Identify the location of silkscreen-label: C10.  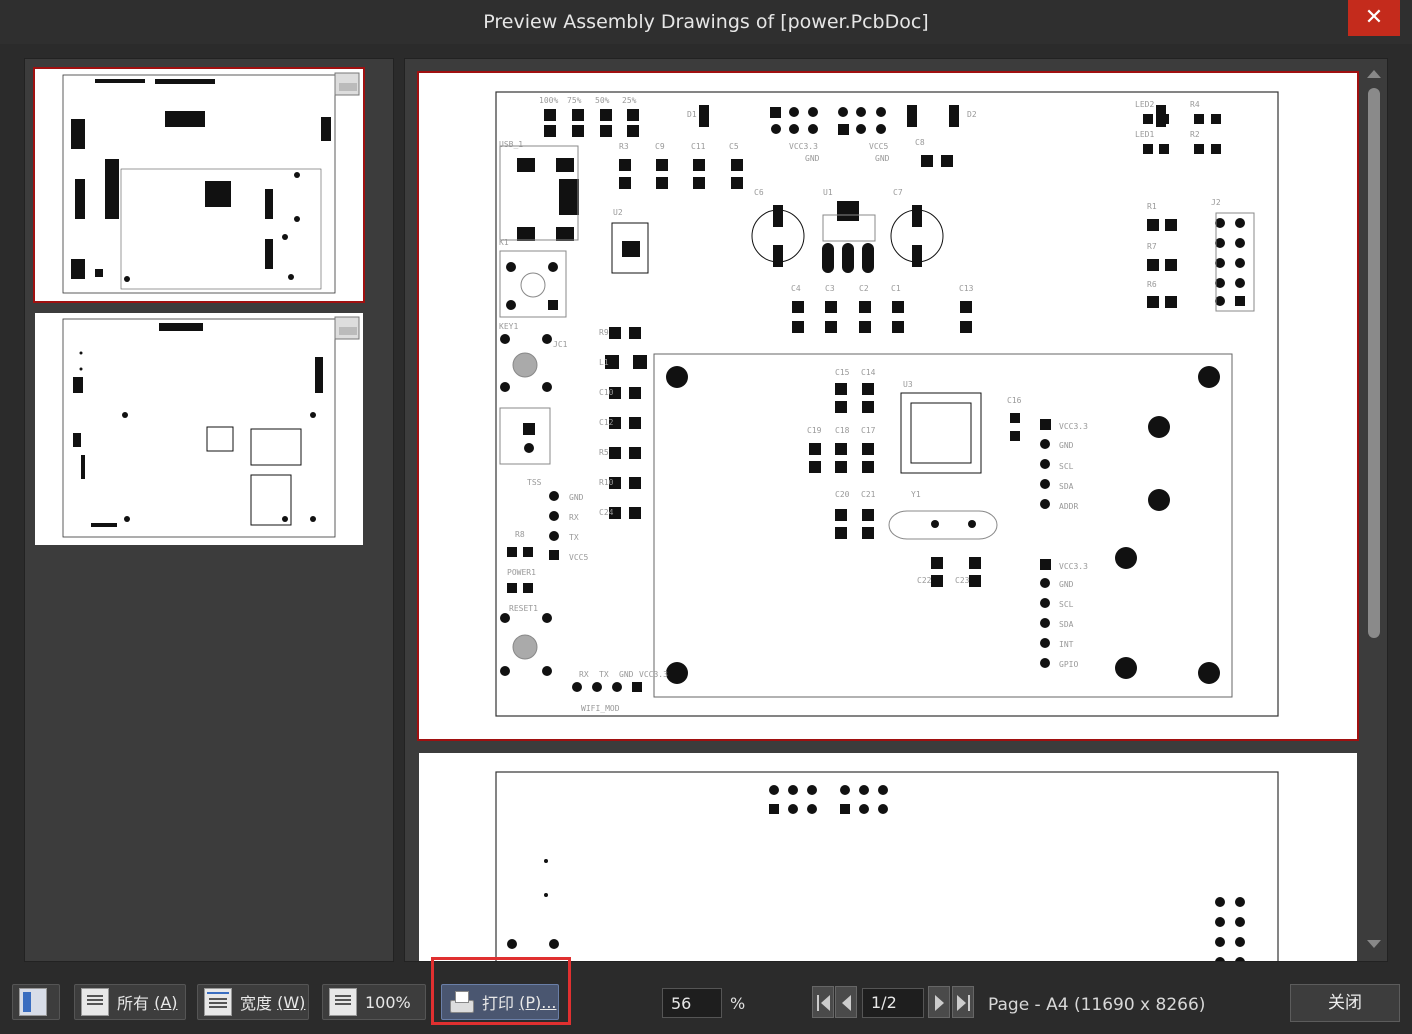
(606, 392).